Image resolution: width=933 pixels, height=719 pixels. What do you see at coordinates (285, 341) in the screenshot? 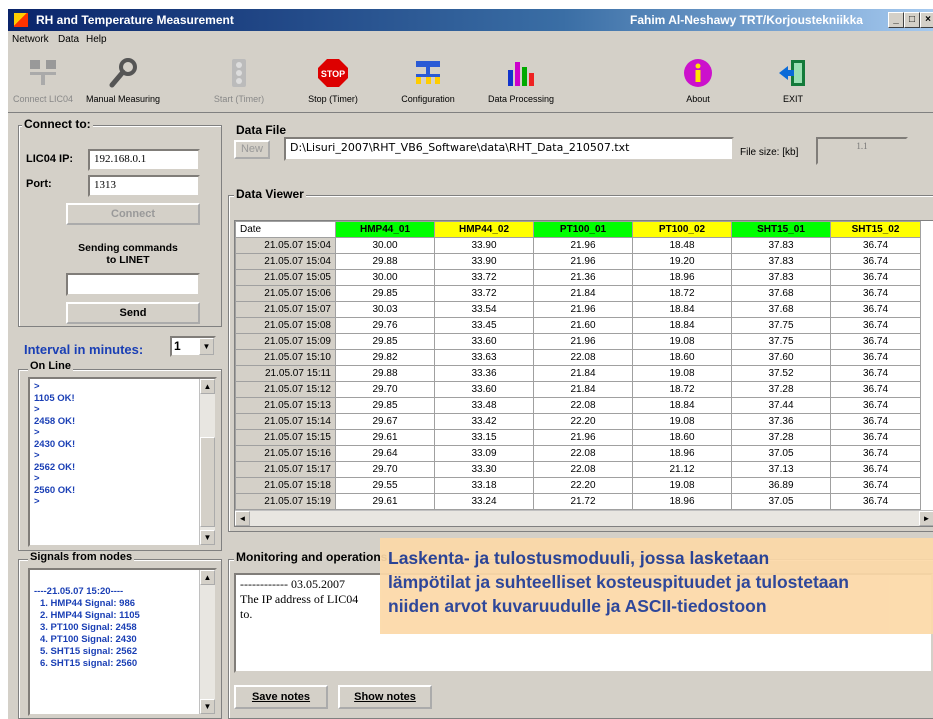
I see `date-cell: 21.05.07 15:09` at bounding box center [285, 341].